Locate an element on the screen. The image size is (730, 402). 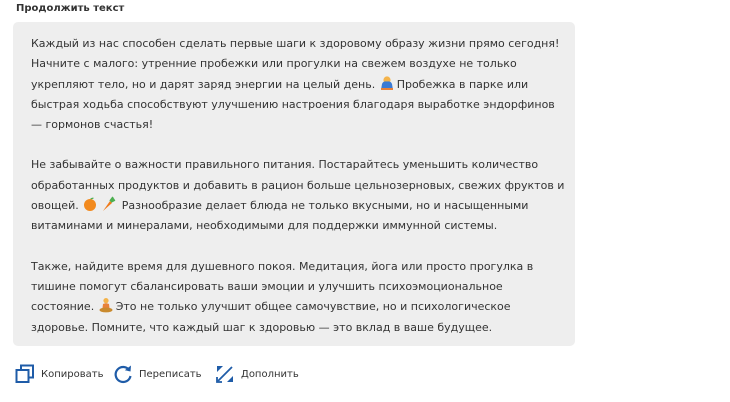
refresh-icon is located at coordinates (123, 374).